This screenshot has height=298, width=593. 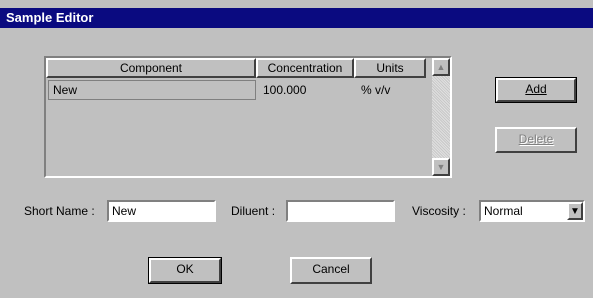 I want to click on column-header-component: Component, so click(x=151, y=68).